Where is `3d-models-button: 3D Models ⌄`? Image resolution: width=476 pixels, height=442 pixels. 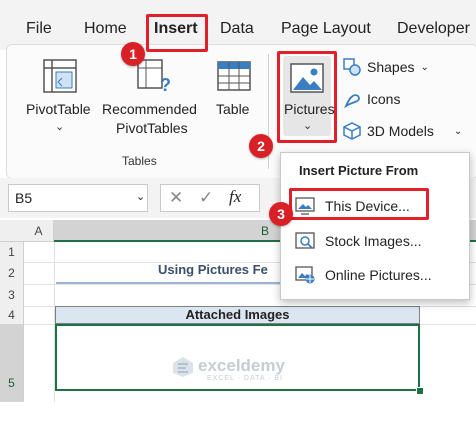
3d-models-button: 3D Models ⌄ is located at coordinates (402, 131).